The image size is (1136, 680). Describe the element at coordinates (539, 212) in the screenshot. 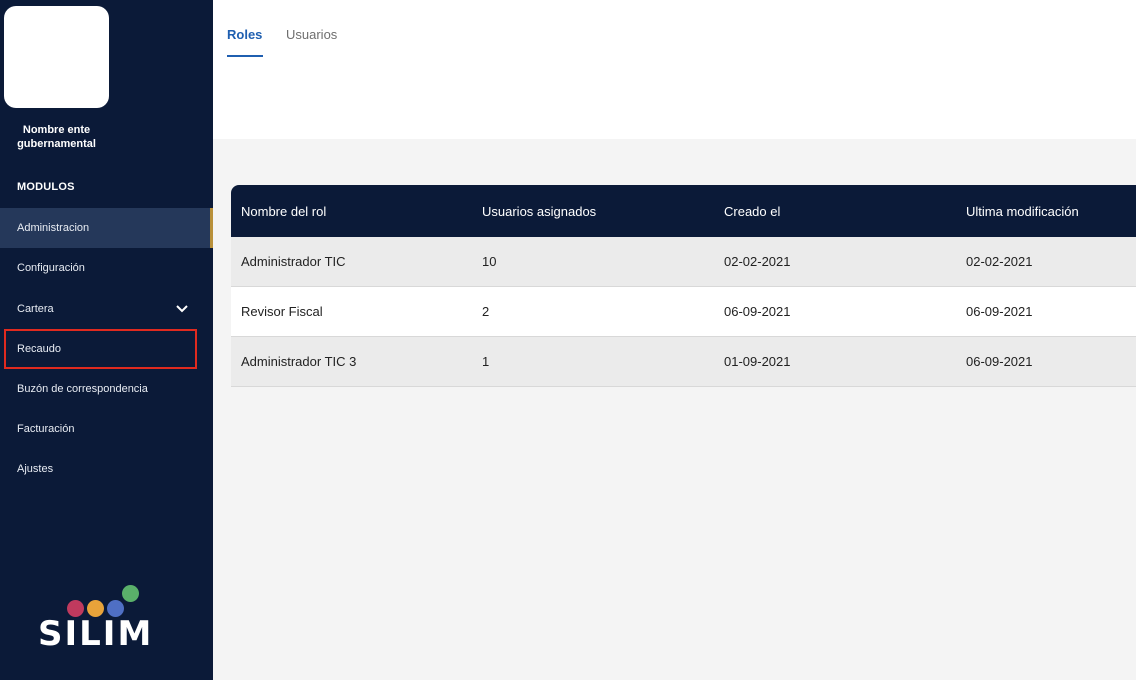

I see `header-assigned-users: Usuarios asignados` at that location.